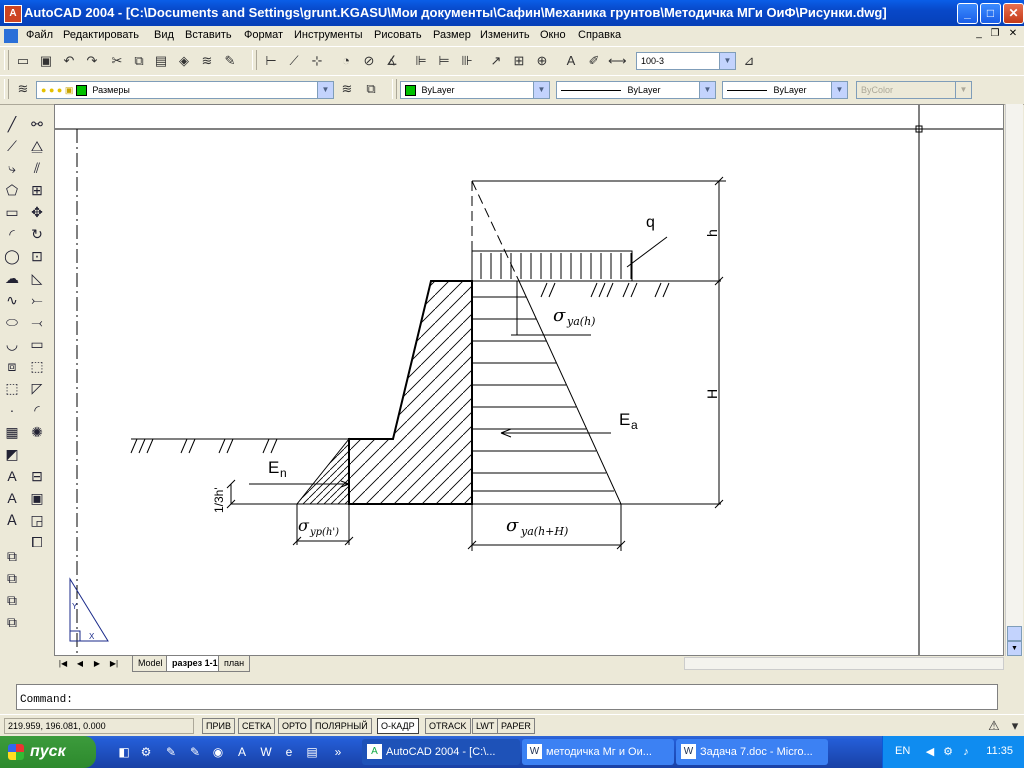 This screenshot has height=768, width=1024. What do you see at coordinates (475, 90) in the screenshot?
I see `color-select: ByLayer ▼` at bounding box center [475, 90].